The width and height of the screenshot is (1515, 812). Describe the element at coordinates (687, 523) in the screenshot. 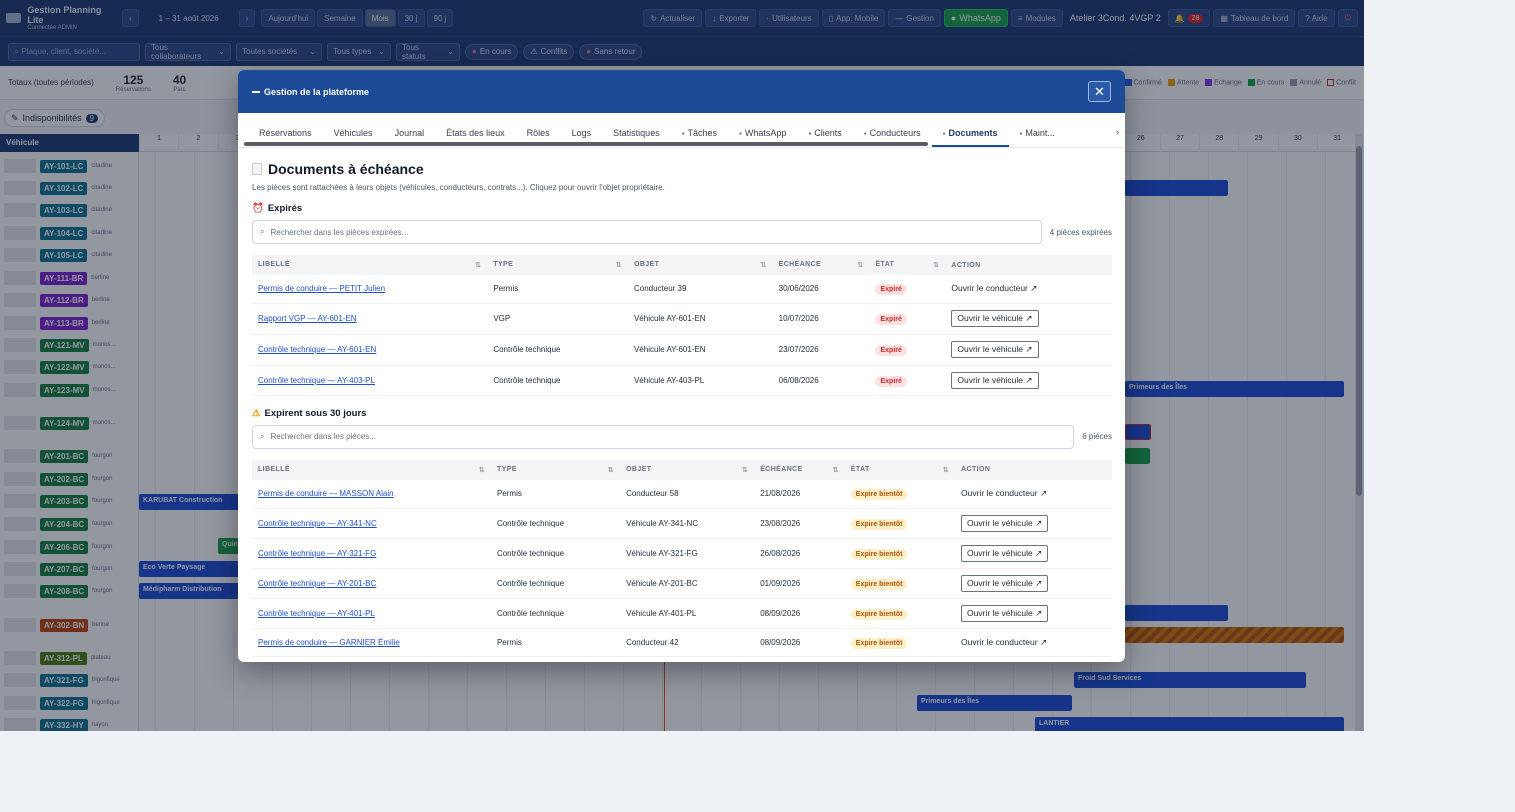

I see `object-cell: Véhicule AY-341-NC` at that location.